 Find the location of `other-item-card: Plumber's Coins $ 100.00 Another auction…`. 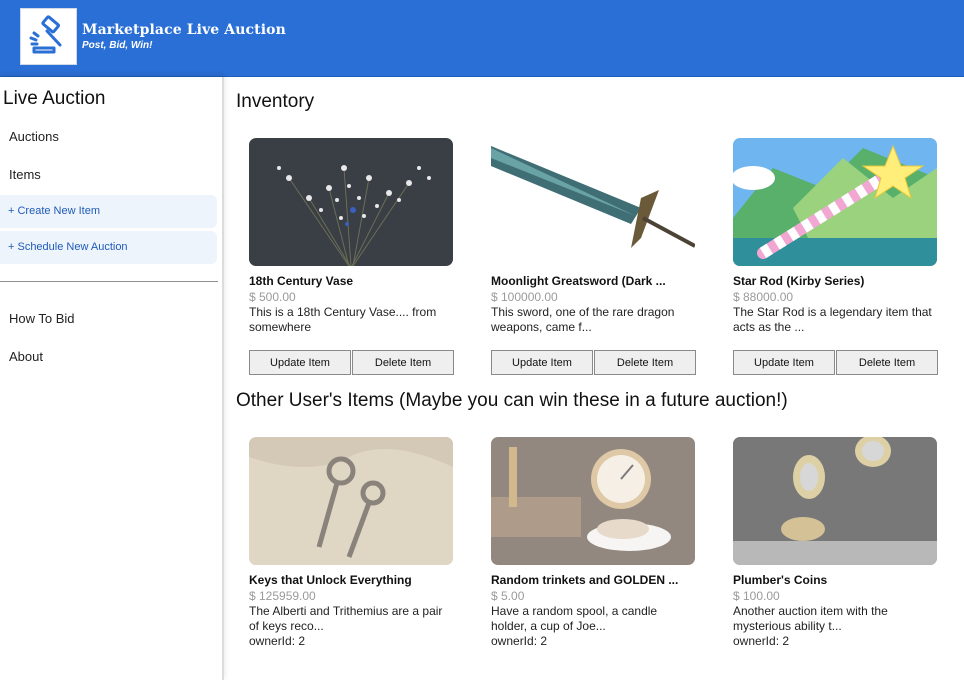

other-item-card: Plumber's Coins $ 100.00 Another auction… is located at coordinates (835, 543).